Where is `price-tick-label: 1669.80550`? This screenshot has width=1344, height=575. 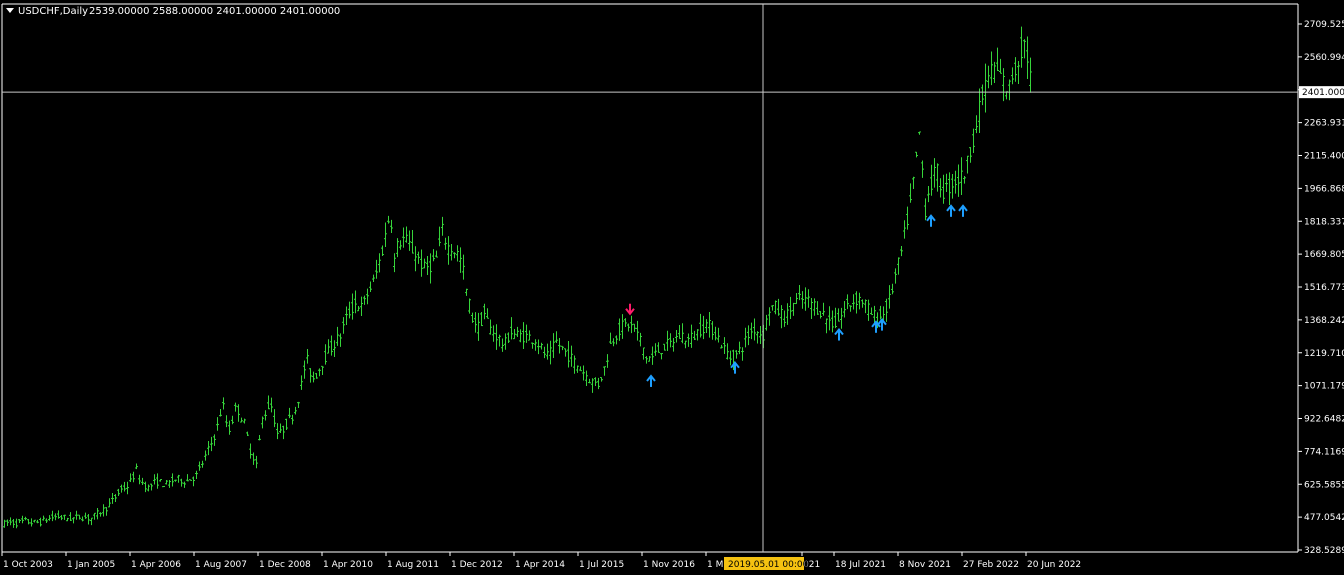
price-tick-label: 1669.80550 is located at coordinates (1324, 255).